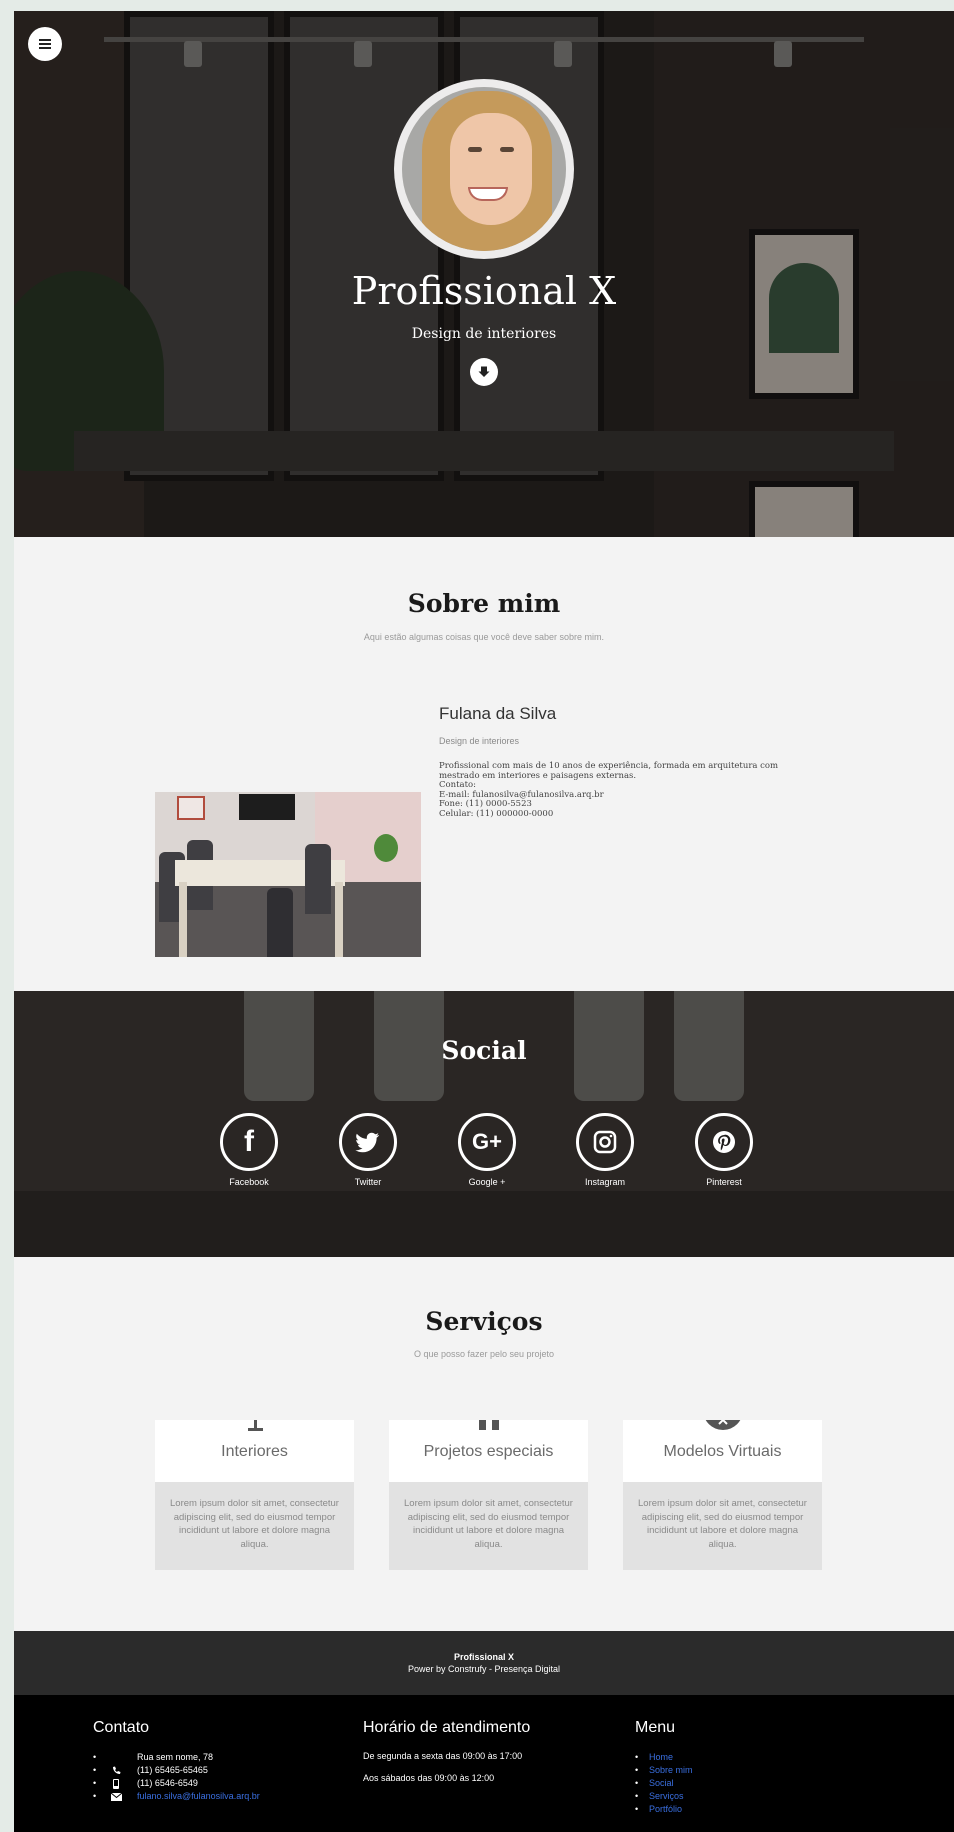  I want to click on service-title: Projetos especiais, so click(488, 1451).